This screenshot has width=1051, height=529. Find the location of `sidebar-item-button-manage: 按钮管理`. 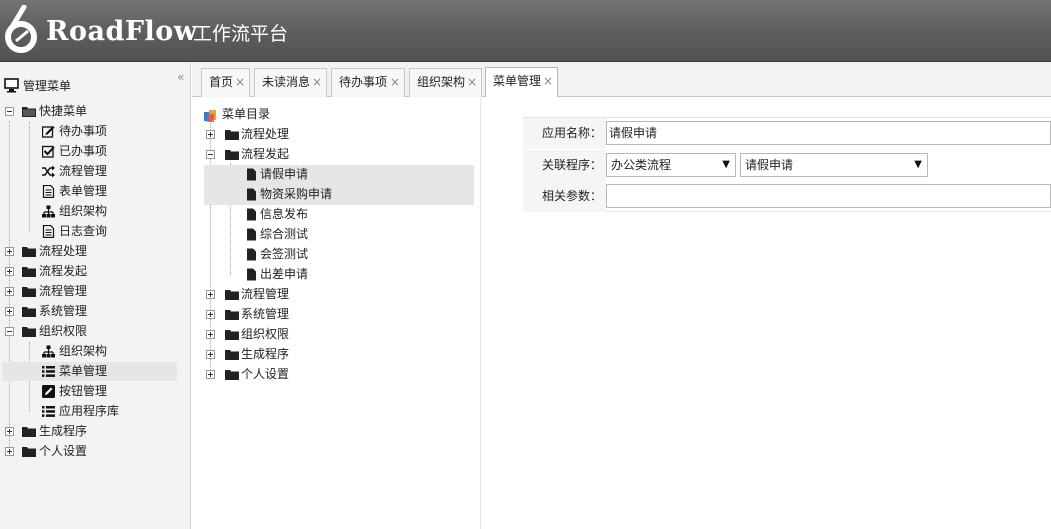

sidebar-item-button-manage: 按钮管理 is located at coordinates (95, 391).